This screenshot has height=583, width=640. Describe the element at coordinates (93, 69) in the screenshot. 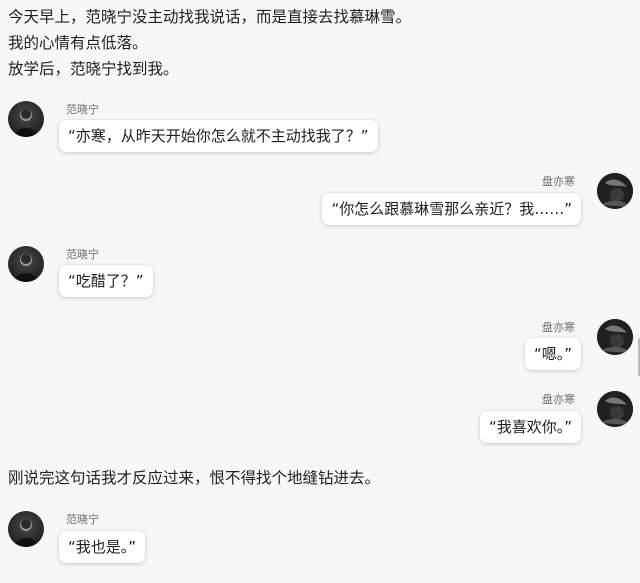

I see `narration-line: 放学后，范晓宁找到我。` at that location.